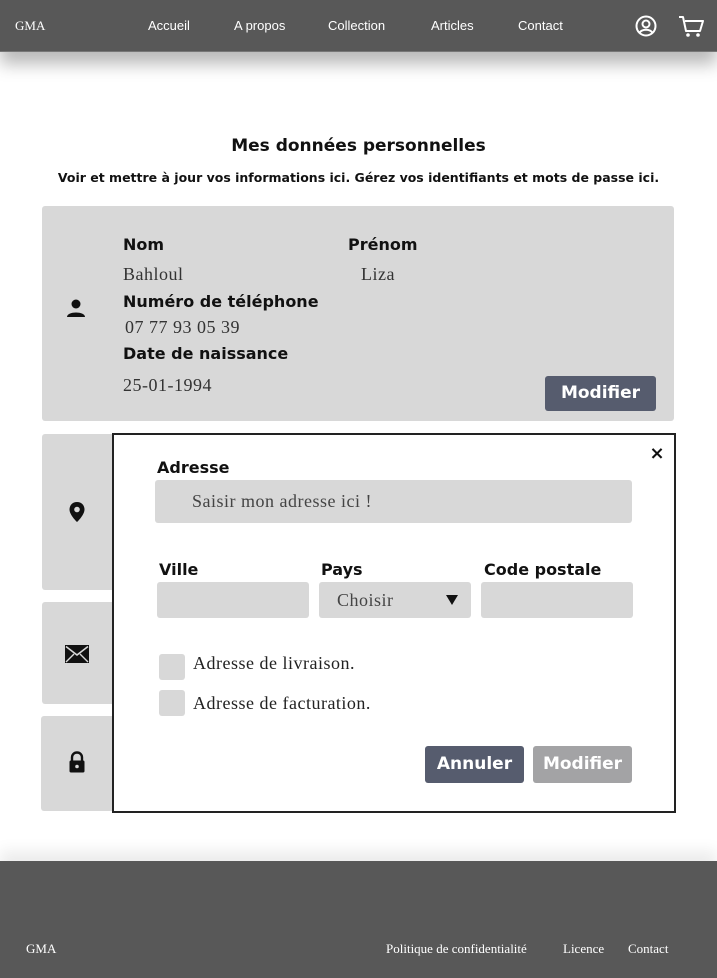 The image size is (717, 978). I want to click on footer-link-privacy: Politique de confidentialité, so click(456, 949).